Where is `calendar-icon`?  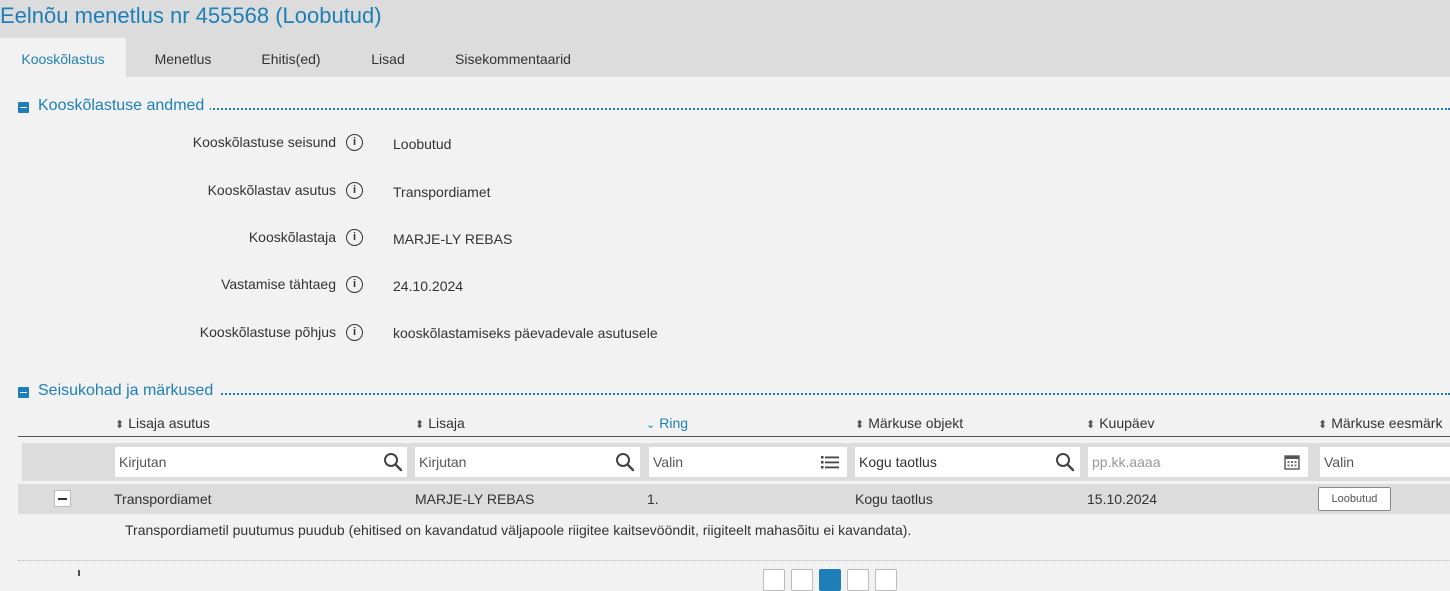 calendar-icon is located at coordinates (1292, 462).